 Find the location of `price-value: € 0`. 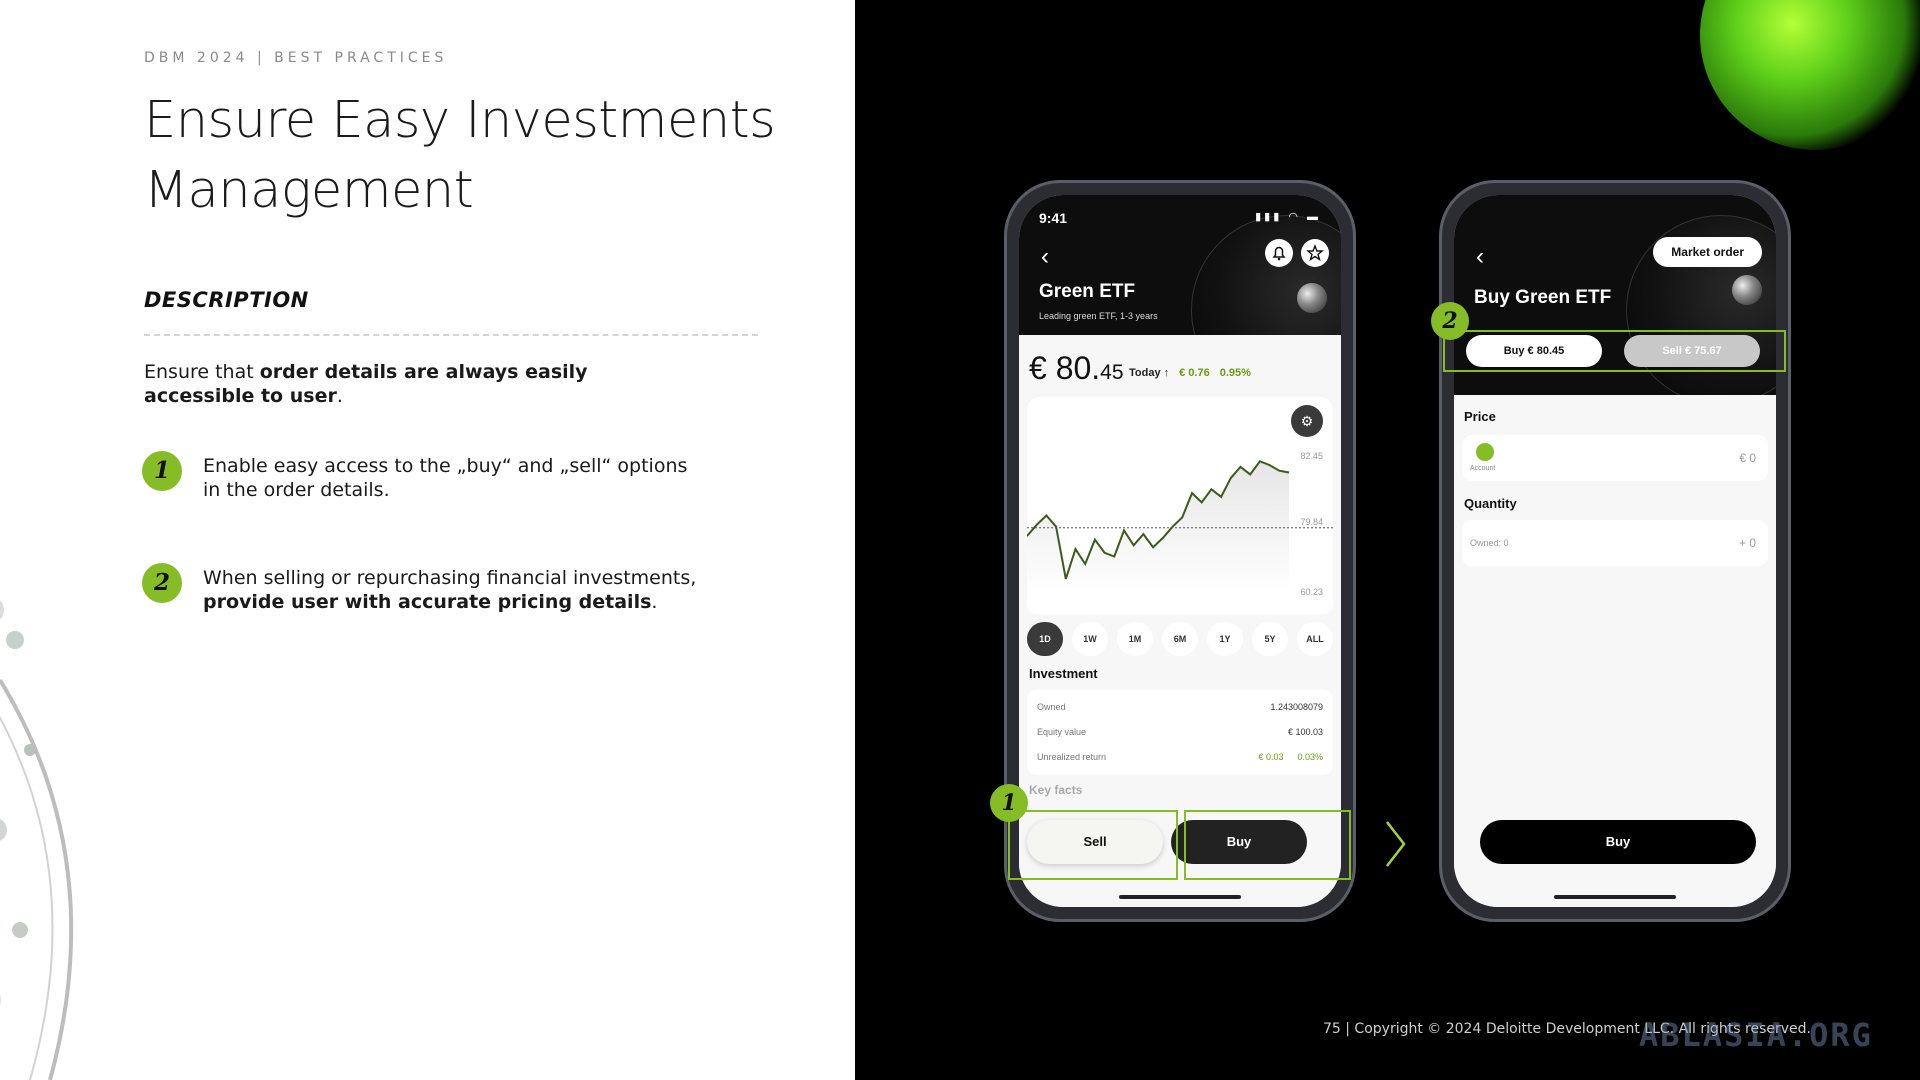

price-value: € 0 is located at coordinates (1747, 458).